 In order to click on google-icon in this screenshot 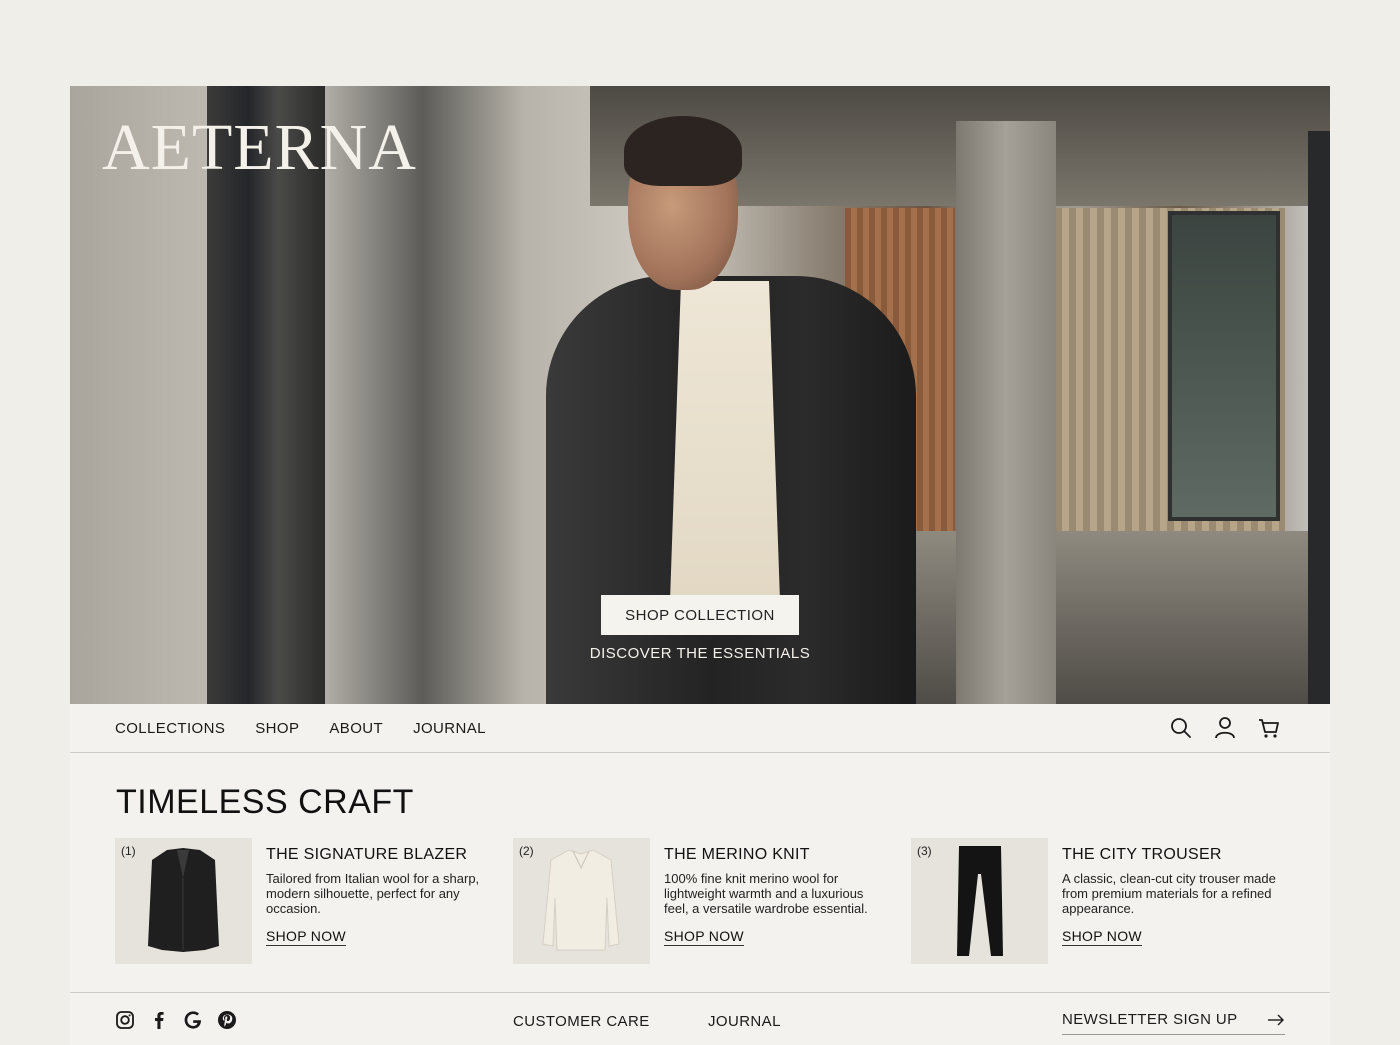, I will do `click(193, 1020)`.